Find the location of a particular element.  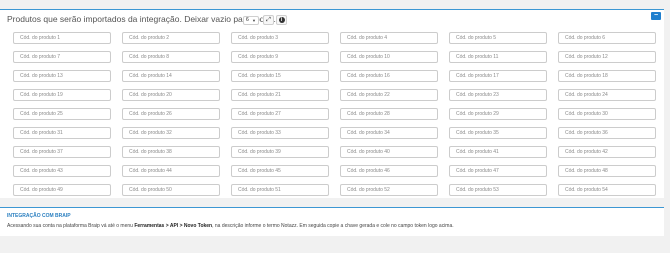

minus-icon: − is located at coordinates (656, 15).